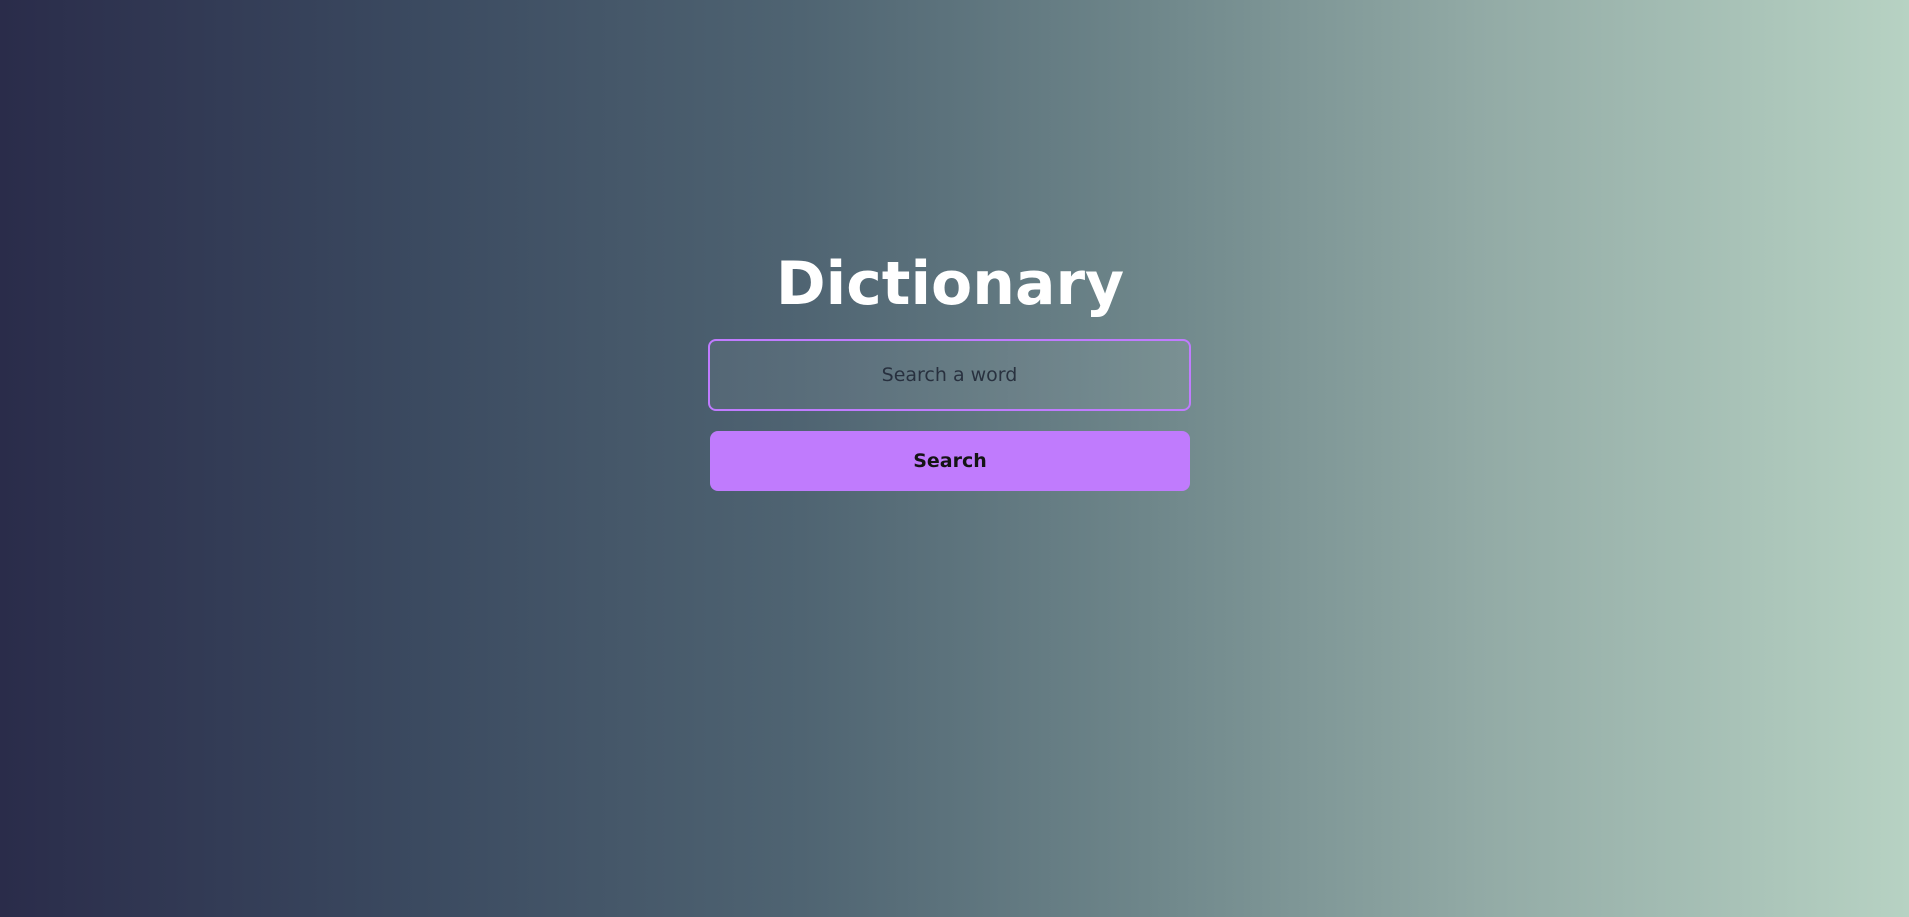  Describe the element at coordinates (949, 375) in the screenshot. I see `search-input` at that location.